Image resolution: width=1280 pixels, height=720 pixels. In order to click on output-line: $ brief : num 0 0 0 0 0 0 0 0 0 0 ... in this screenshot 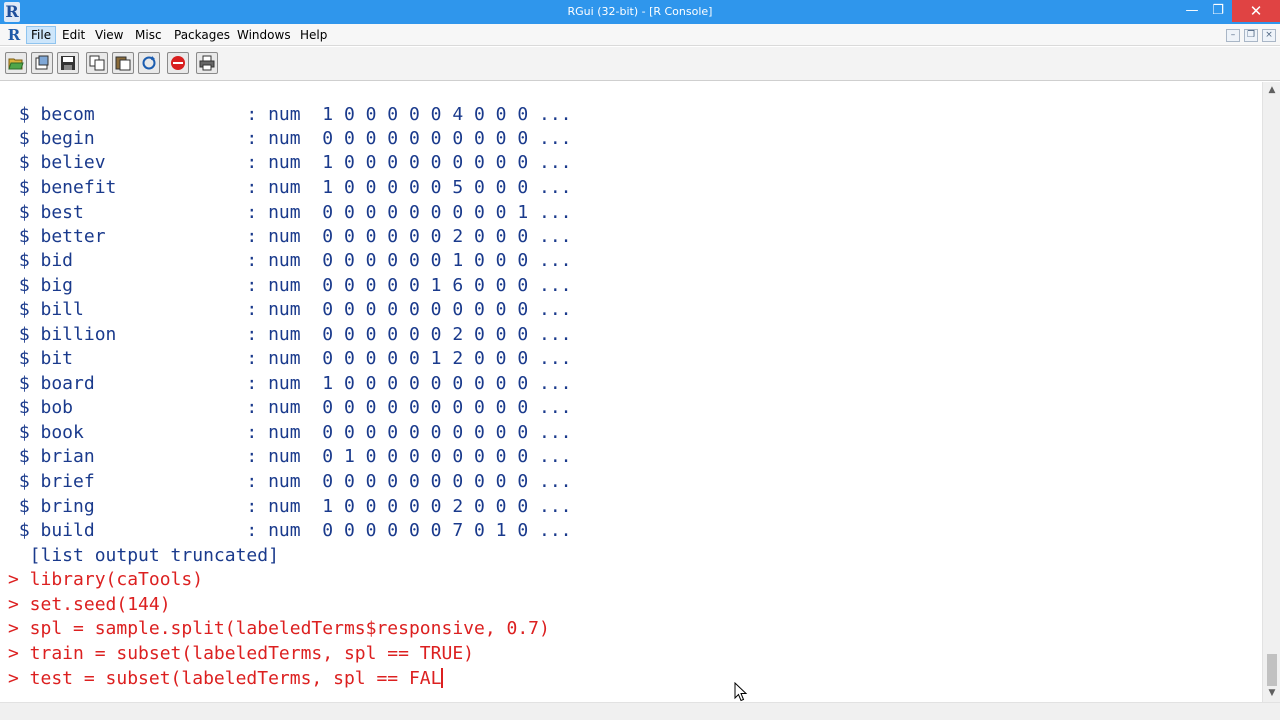, I will do `click(290, 481)`.